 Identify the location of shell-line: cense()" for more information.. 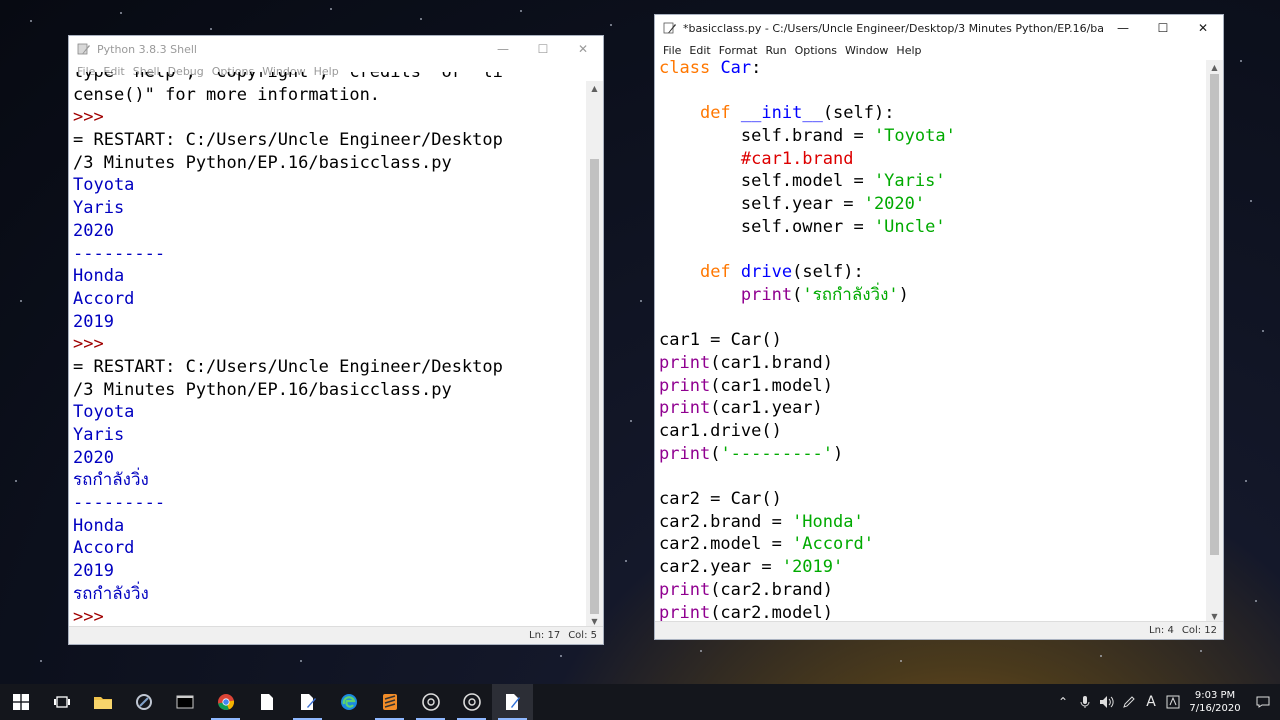
(227, 94).